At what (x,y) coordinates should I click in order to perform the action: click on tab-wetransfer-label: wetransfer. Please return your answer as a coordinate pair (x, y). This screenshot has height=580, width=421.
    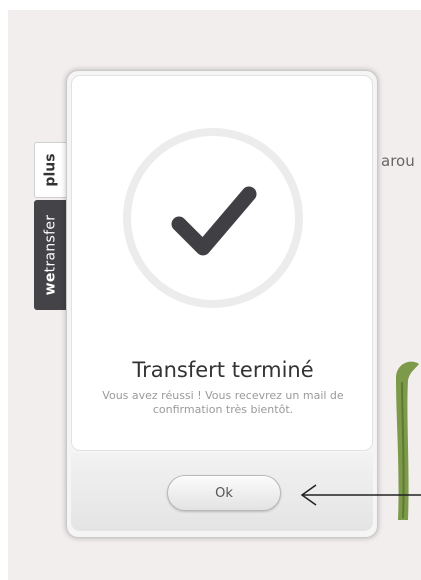
    Looking at the image, I should click on (50, 255).